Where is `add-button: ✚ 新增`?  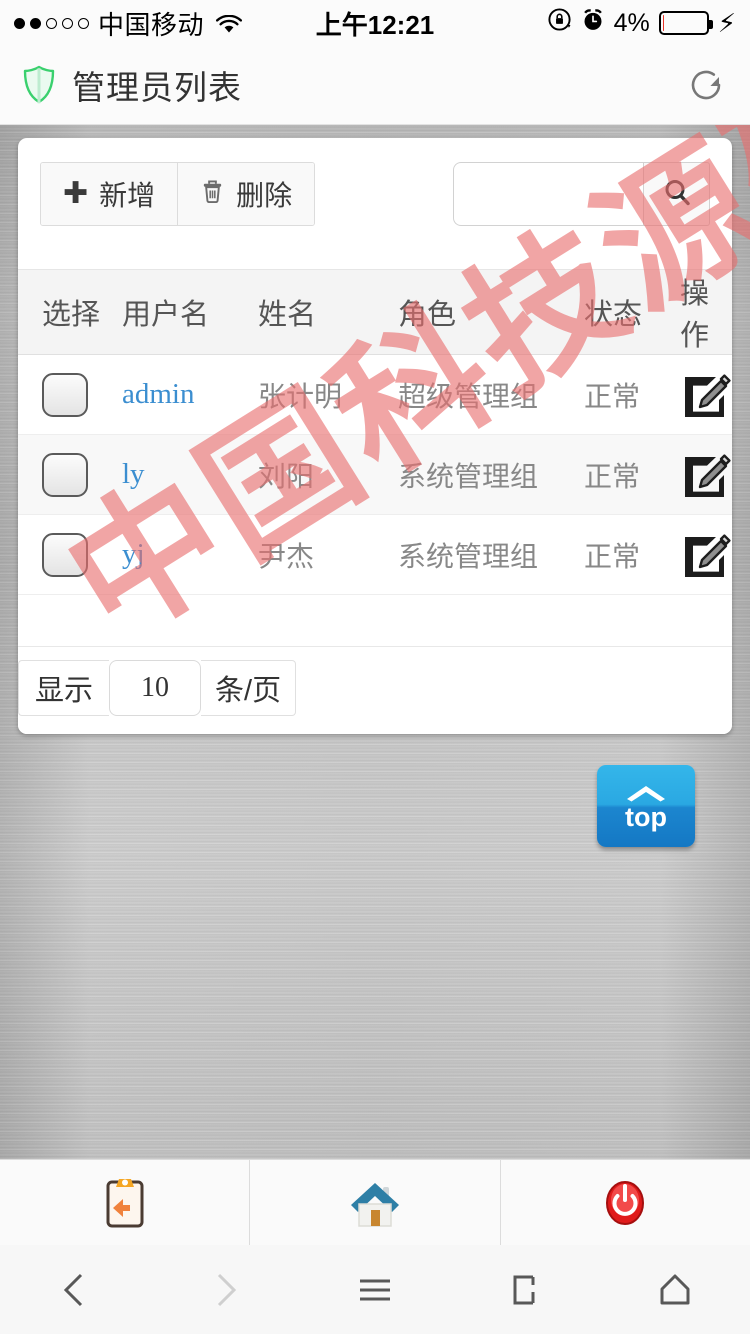
add-button: ✚ 新增 is located at coordinates (109, 194).